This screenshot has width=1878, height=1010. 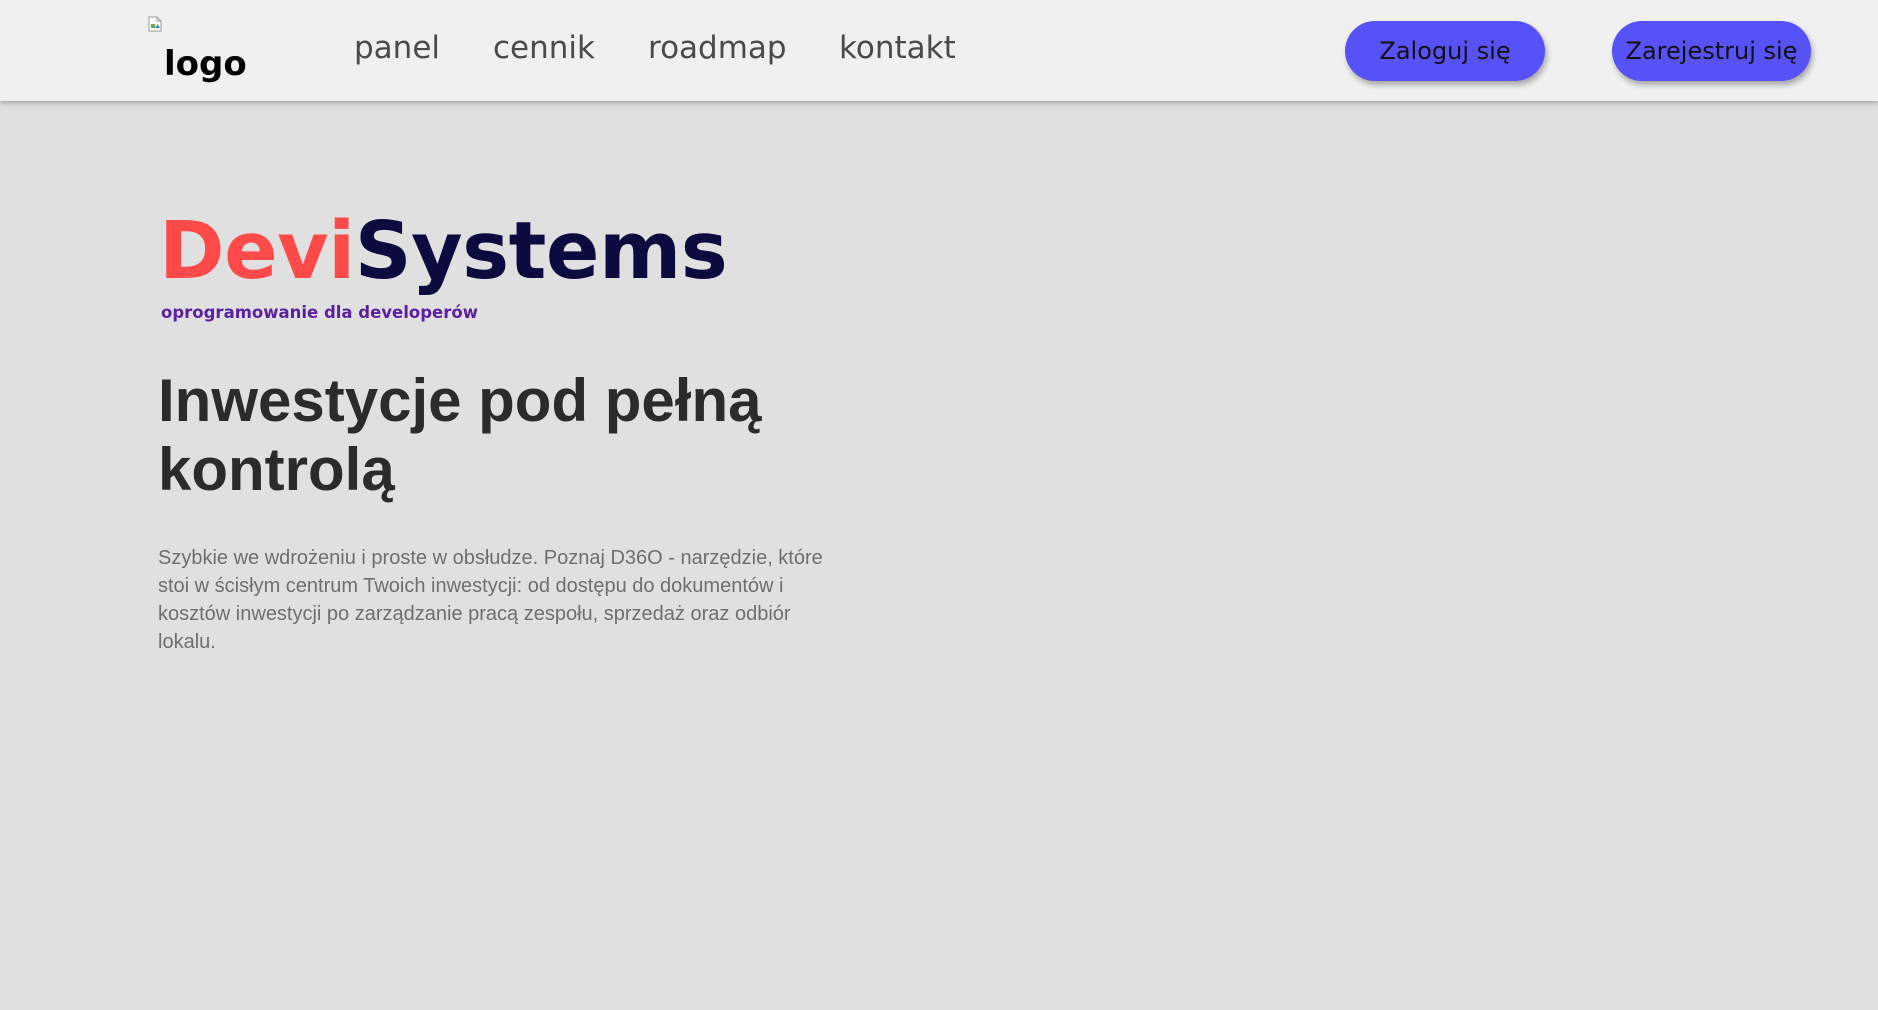 What do you see at coordinates (897, 48) in the screenshot?
I see `nav-link-kontakt: kontakt` at bounding box center [897, 48].